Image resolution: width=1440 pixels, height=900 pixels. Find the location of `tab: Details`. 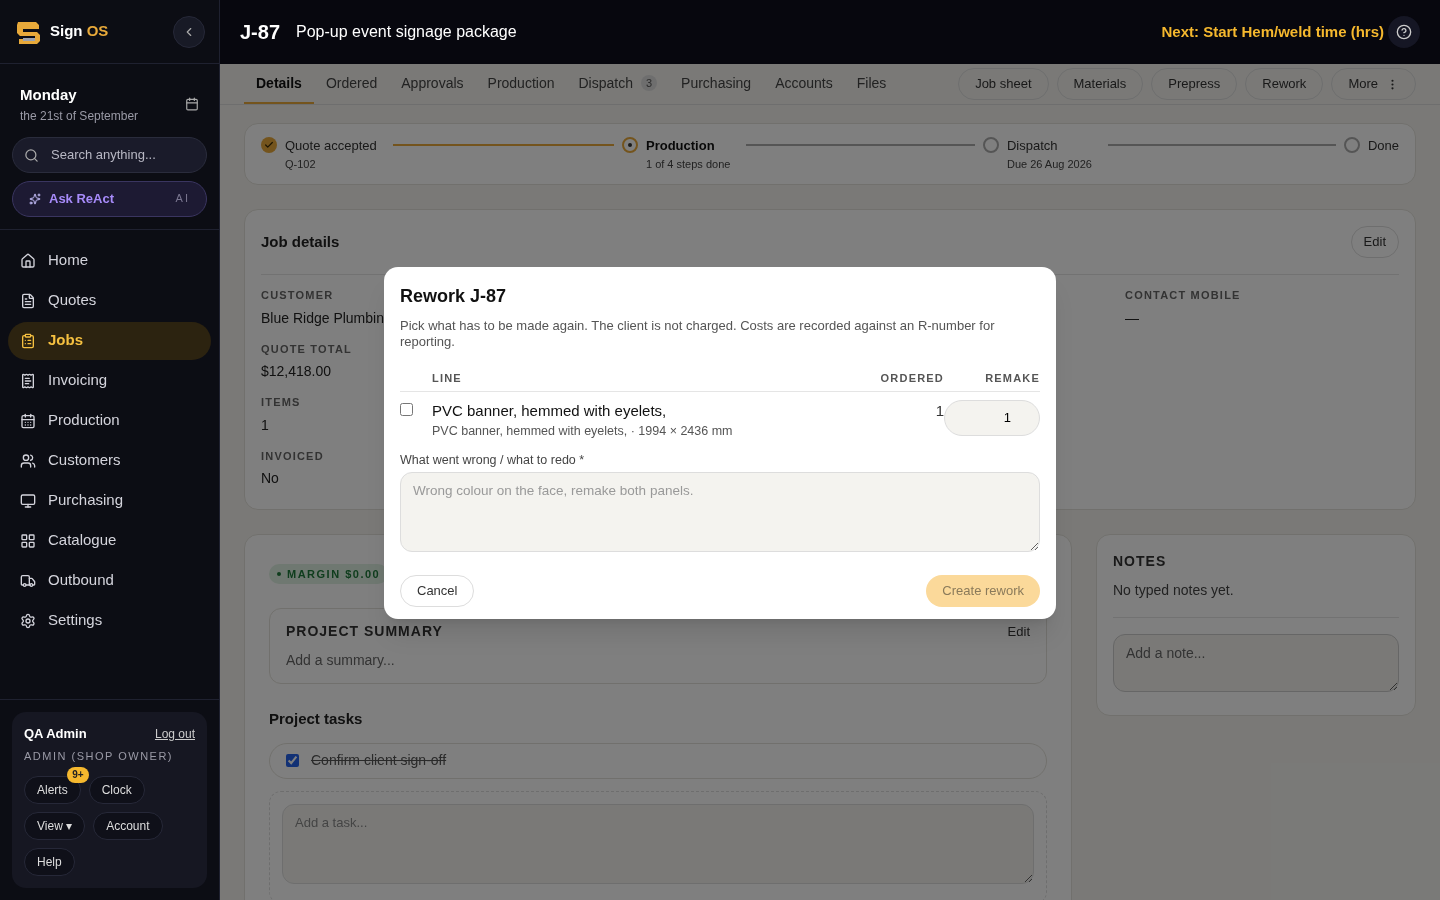

tab: Details is located at coordinates (279, 84).